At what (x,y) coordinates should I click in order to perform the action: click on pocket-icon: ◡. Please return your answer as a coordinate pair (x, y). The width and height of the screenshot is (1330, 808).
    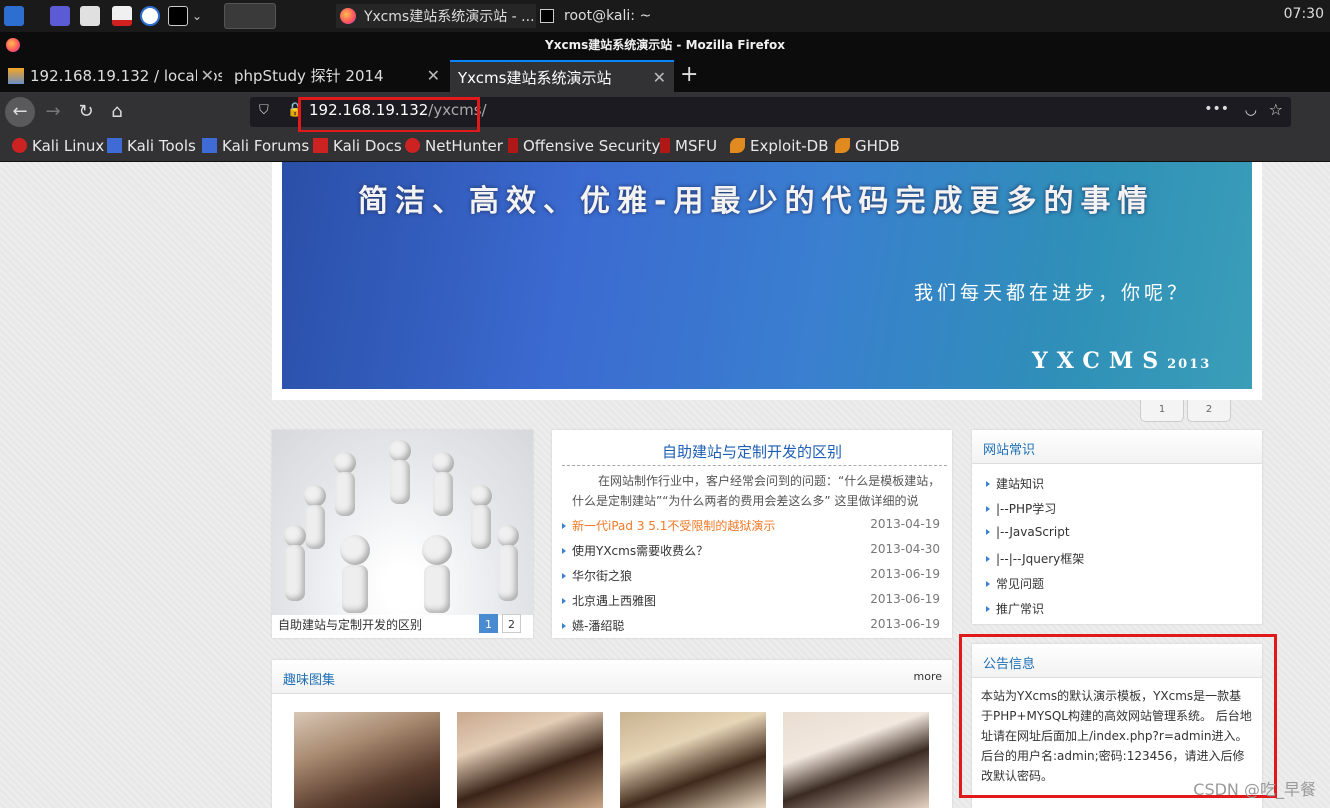
    Looking at the image, I should click on (1251, 110).